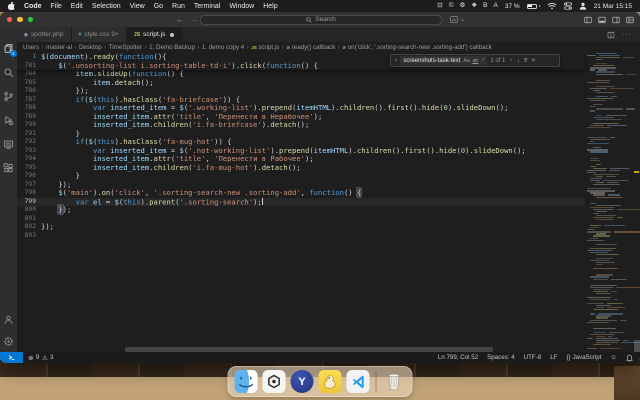 The height and width of the screenshot is (400, 640). I want to click on line-number: 803, so click(29, 236).